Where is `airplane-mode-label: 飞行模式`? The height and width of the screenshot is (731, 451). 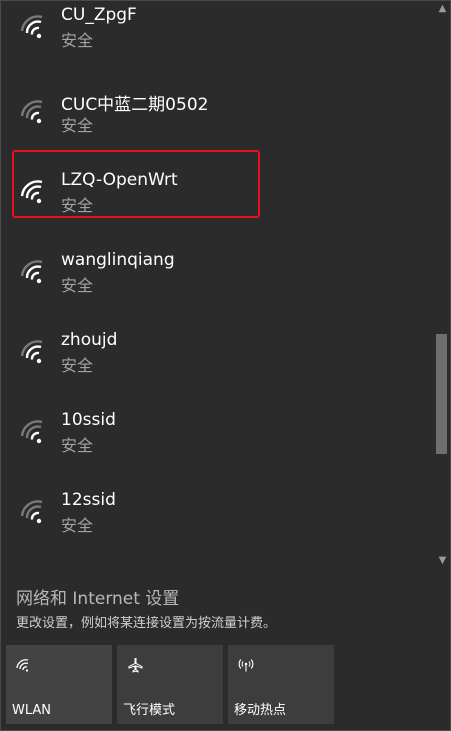
airplane-mode-label: 飞行模式 is located at coordinates (149, 710).